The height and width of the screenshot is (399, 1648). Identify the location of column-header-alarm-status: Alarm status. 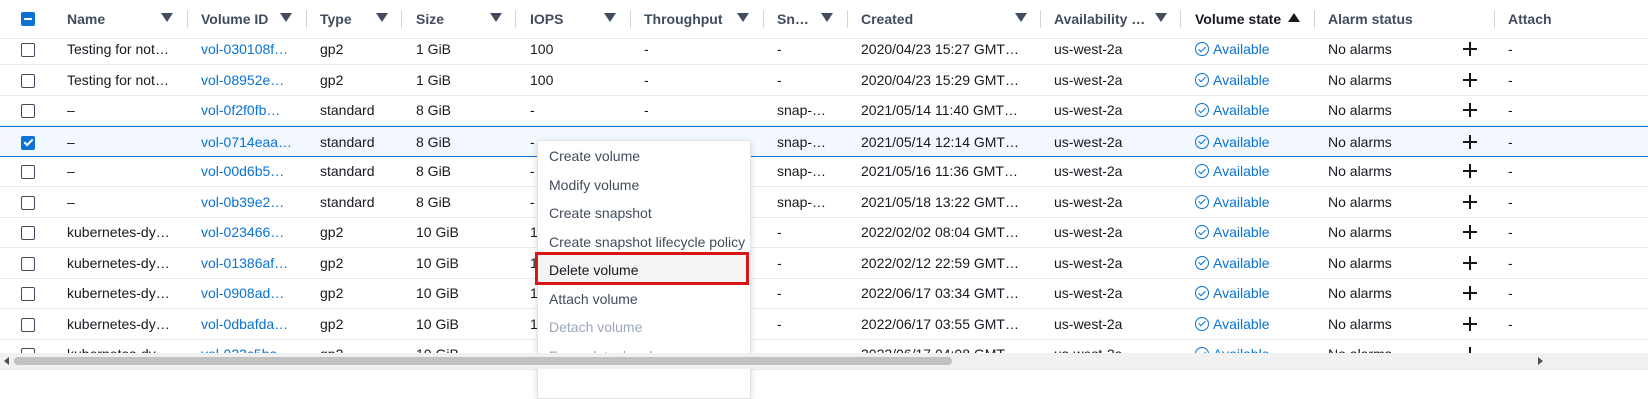
(1388, 19).